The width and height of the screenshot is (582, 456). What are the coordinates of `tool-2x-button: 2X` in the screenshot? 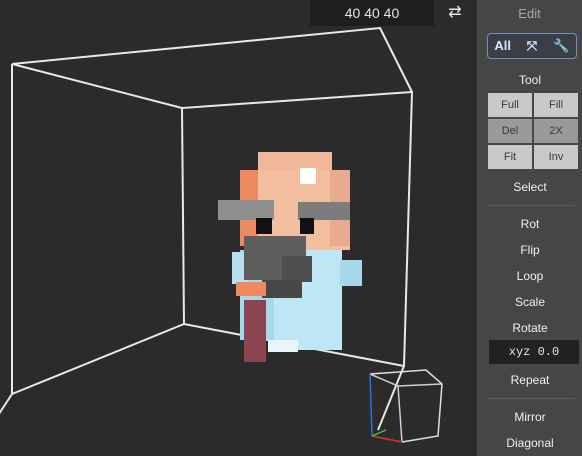 It's located at (556, 131).